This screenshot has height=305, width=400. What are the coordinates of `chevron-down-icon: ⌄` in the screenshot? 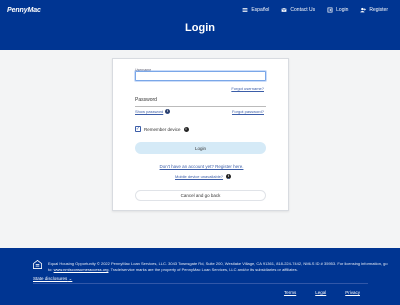 It's located at (70, 278).